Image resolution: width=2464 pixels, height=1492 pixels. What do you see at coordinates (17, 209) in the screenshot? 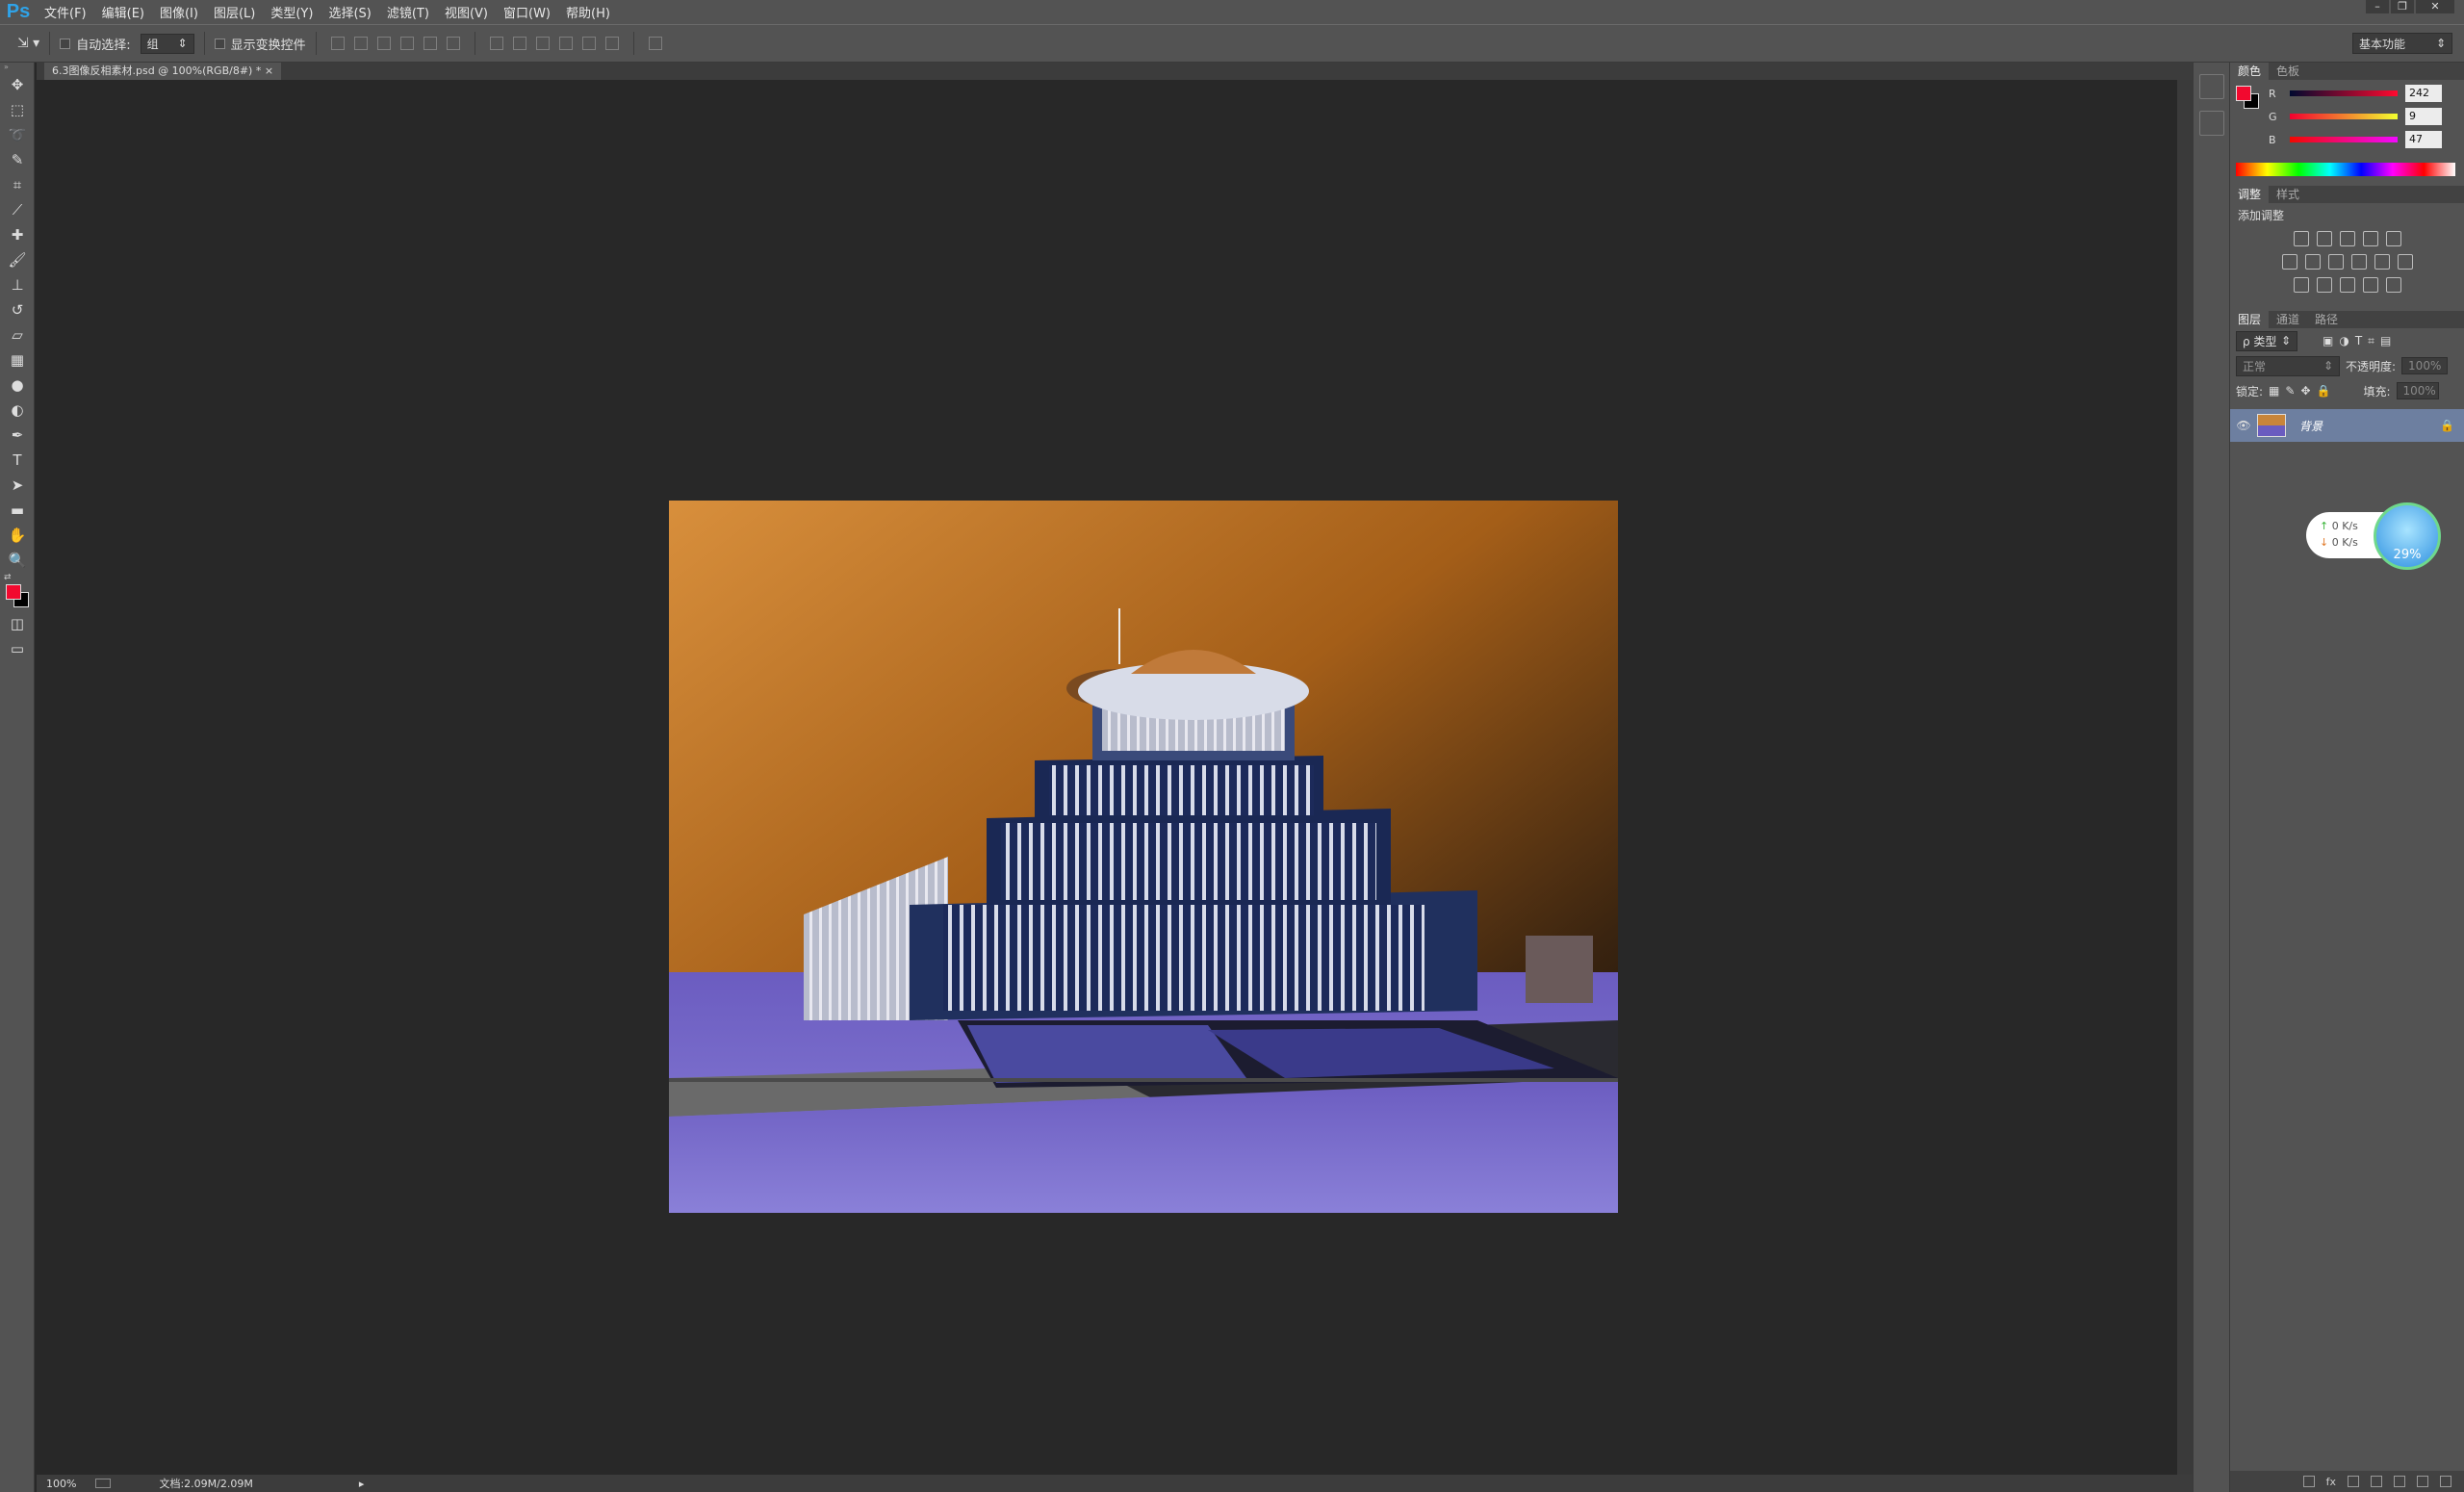
I see `eyedropper-tool-icon: ⟋` at bounding box center [17, 209].